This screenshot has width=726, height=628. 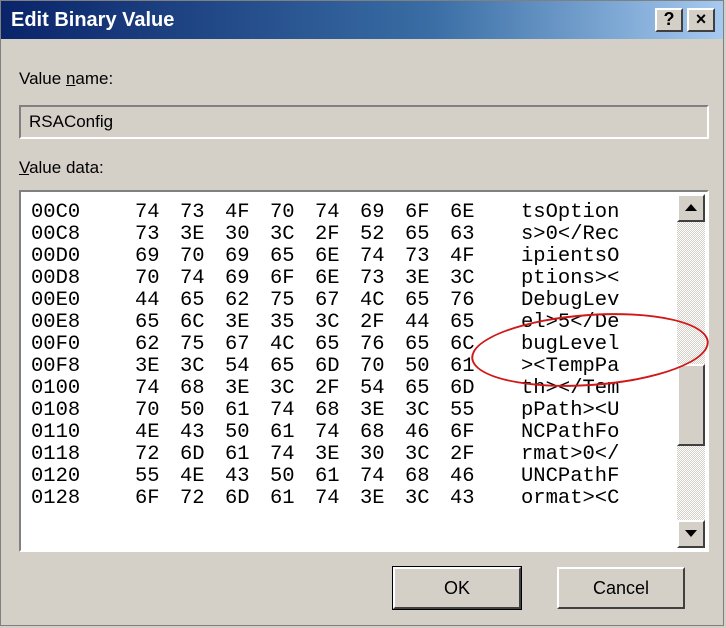 I want to click on row-ascii: pPath><U, so click(x=570, y=411).